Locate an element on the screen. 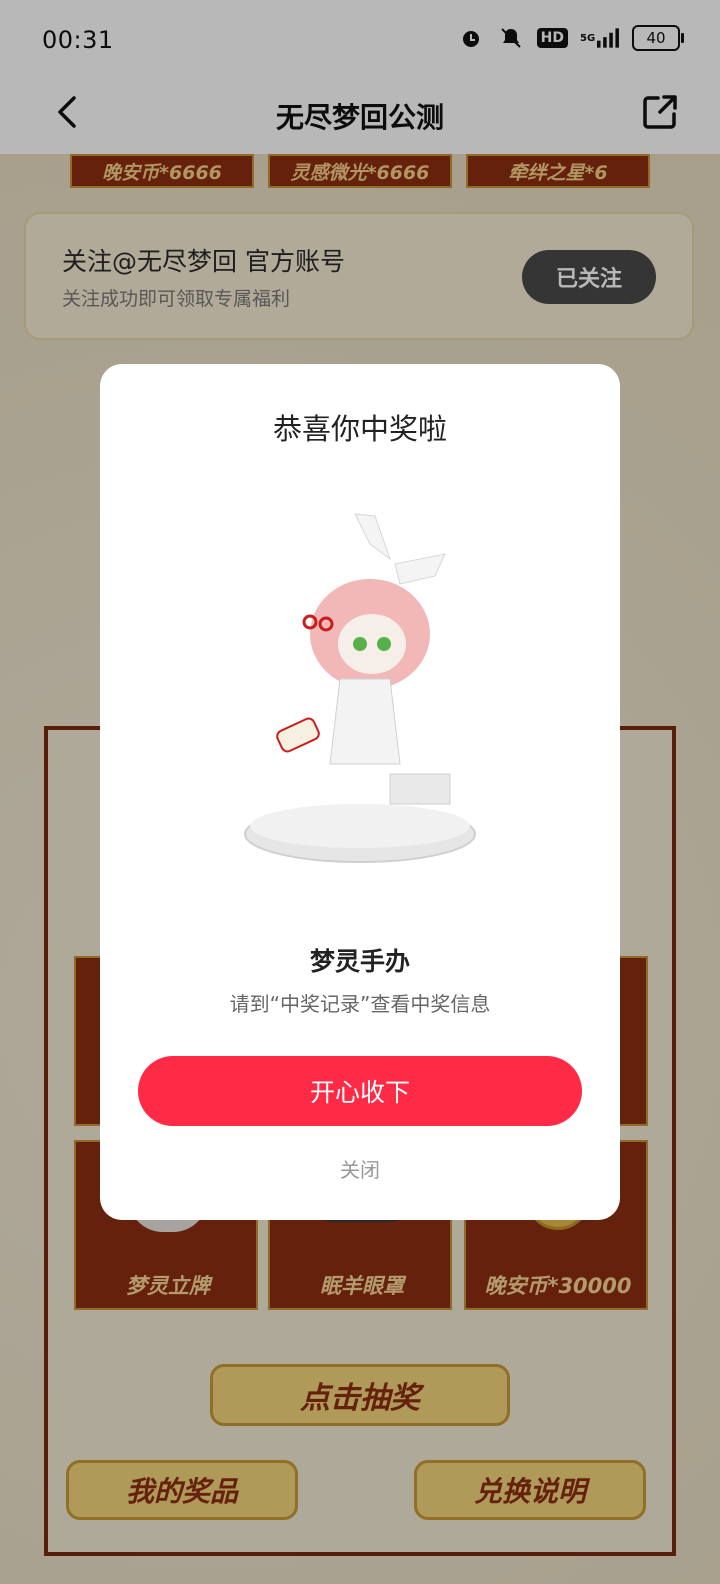  modal-title: 恭喜你中奖啦 is located at coordinates (359, 429).